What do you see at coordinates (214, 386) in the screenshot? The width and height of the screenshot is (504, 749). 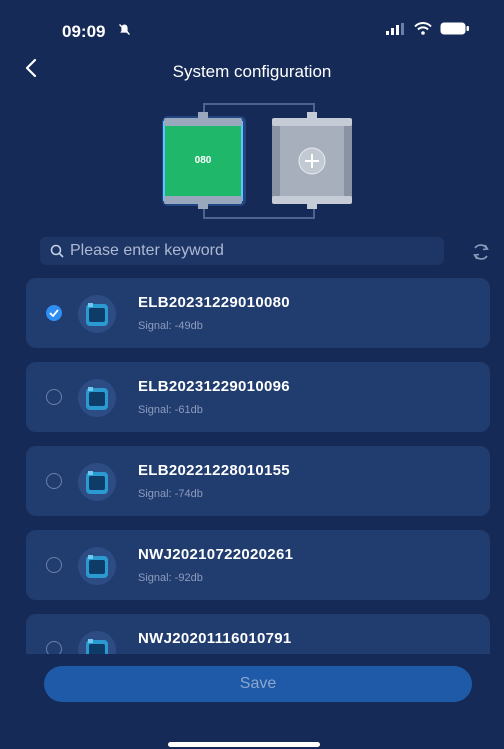 I see `device-name: ELB20231229010096` at bounding box center [214, 386].